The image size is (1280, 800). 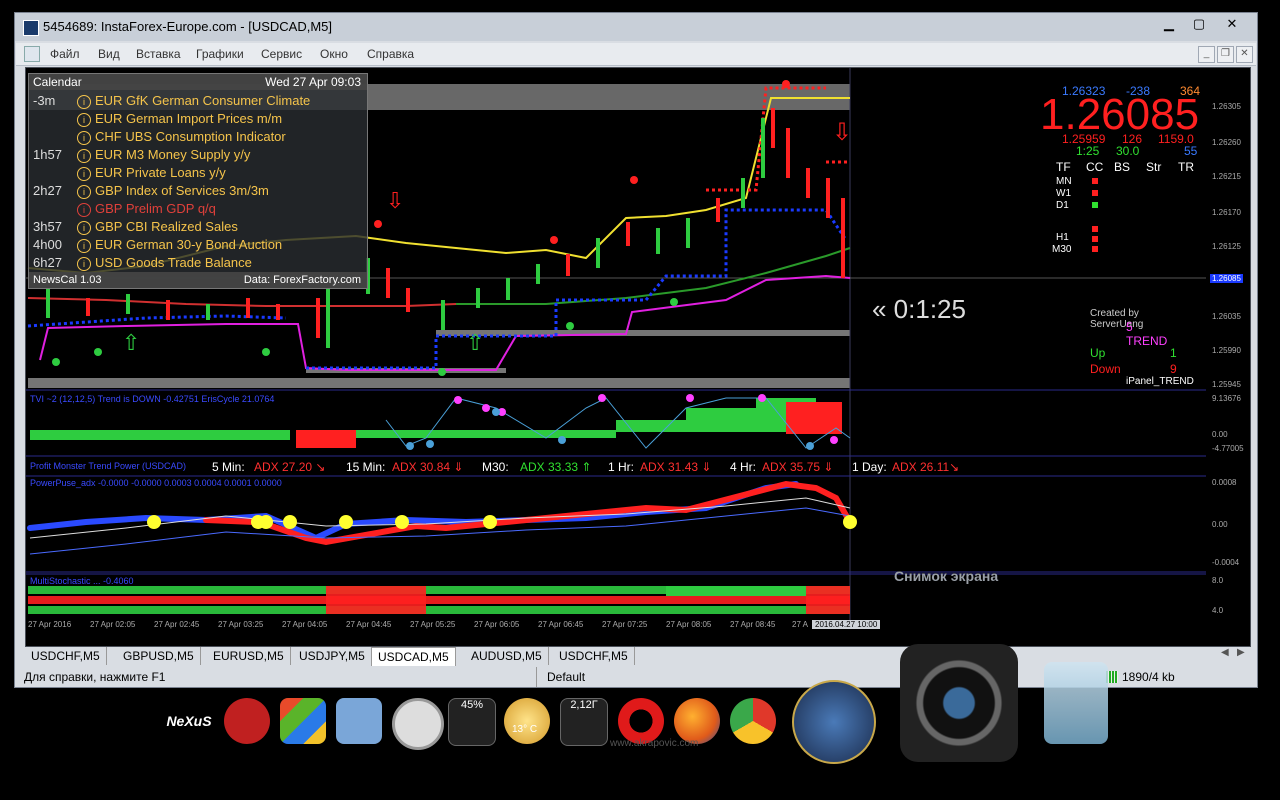 I want to click on menu-view: Вид, so click(x=109, y=54).